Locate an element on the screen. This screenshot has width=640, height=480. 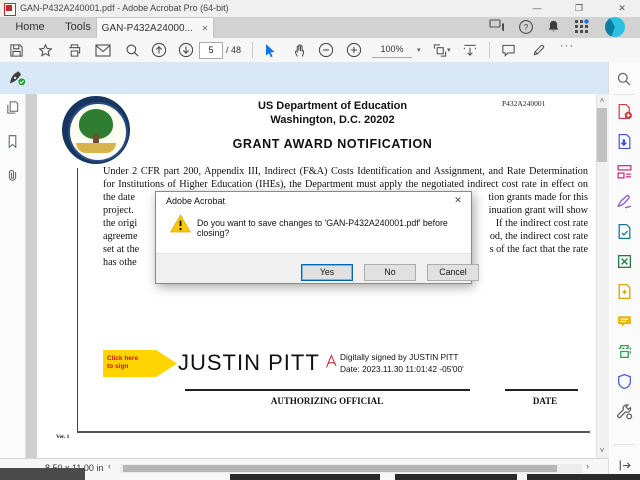
user-avatar is located at coordinates (615, 27).